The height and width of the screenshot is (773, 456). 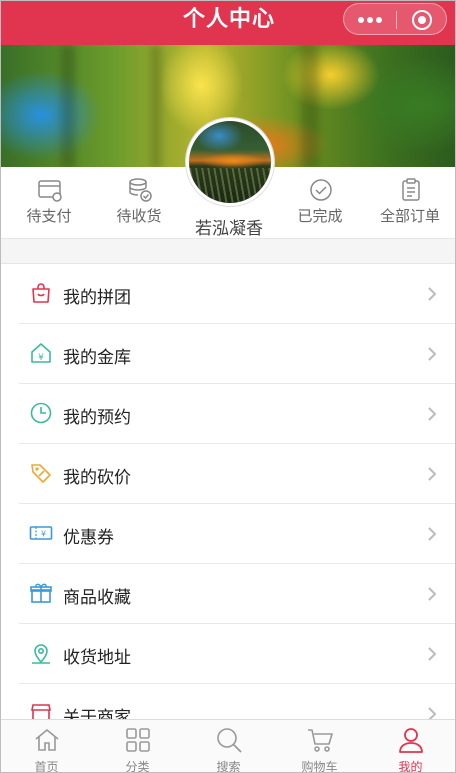 I want to click on bottom-tab-bar: 首页 分类 搜索 购物车 我的, so click(x=228, y=746).